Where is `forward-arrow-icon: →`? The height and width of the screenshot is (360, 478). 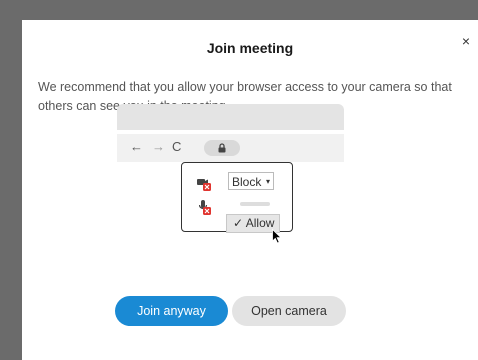
forward-arrow-icon: → is located at coordinates (158, 146).